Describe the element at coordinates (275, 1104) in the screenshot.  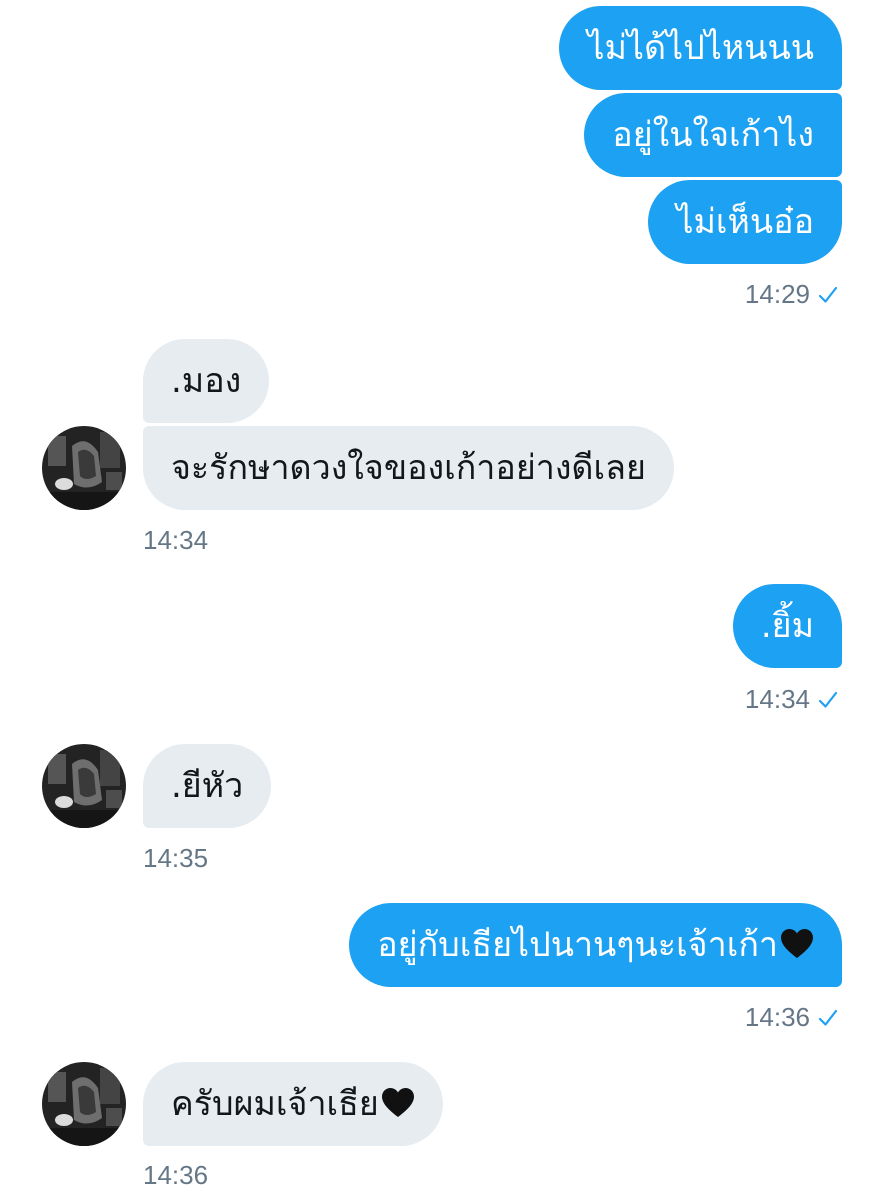
I see `message-text: ครับผมเจ้าเธีย` at that location.